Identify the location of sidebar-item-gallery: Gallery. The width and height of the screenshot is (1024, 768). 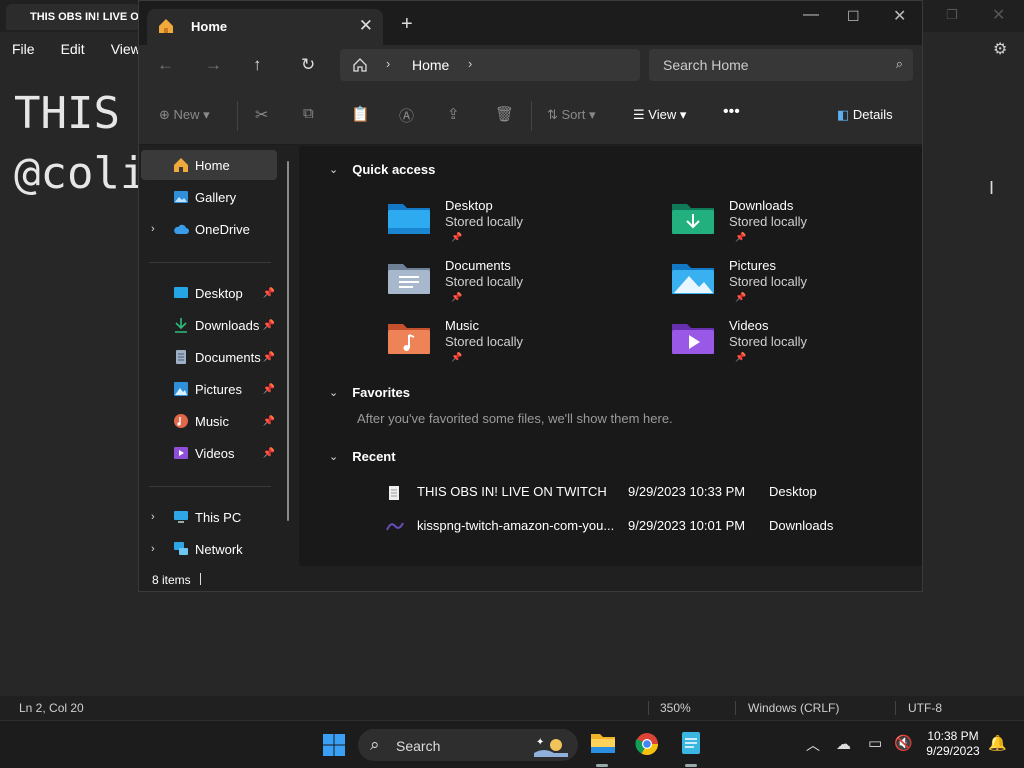
(209, 197).